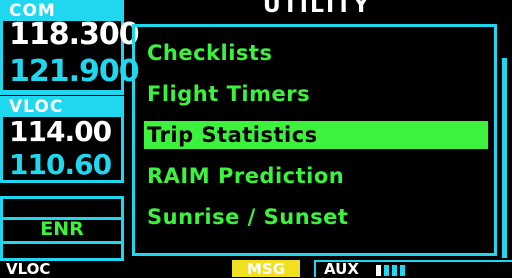 This screenshot has height=278, width=512. I want to click on vloc-active-frequency: 114.00, so click(60, 131).